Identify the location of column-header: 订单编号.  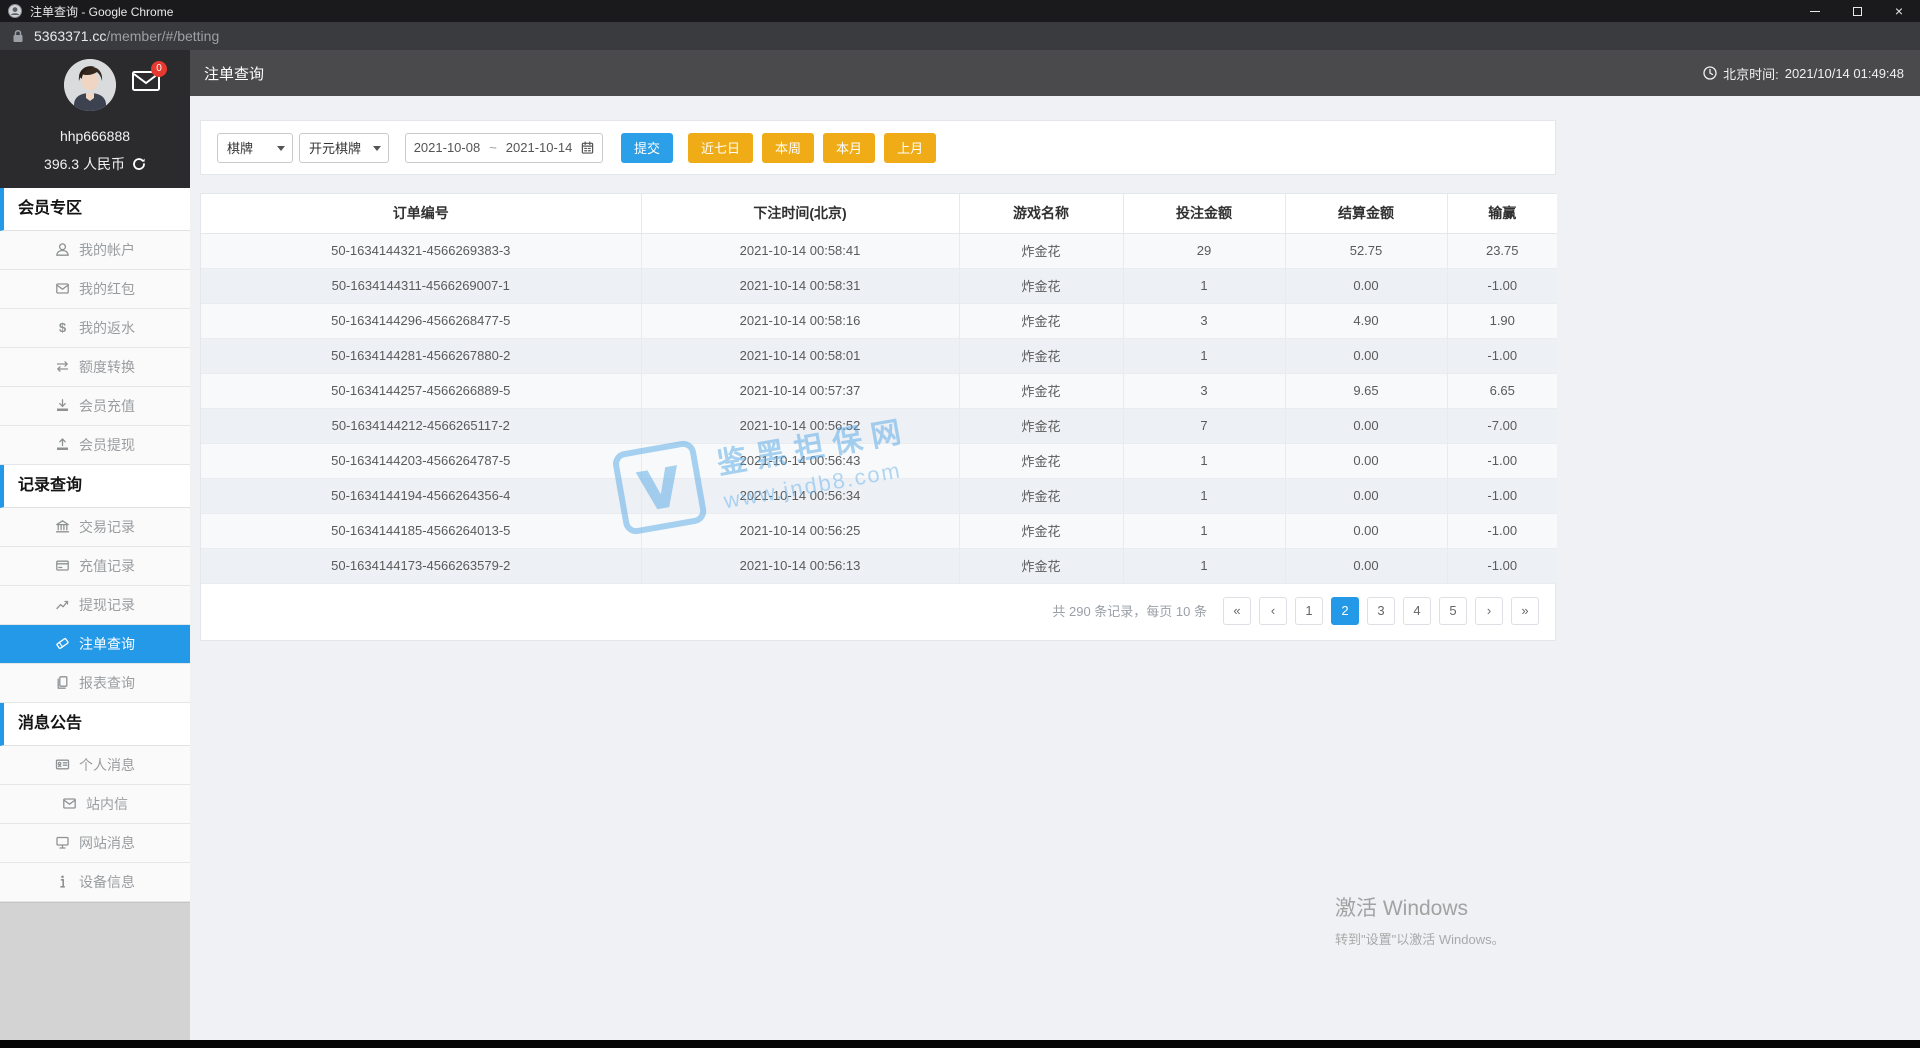
(421, 214).